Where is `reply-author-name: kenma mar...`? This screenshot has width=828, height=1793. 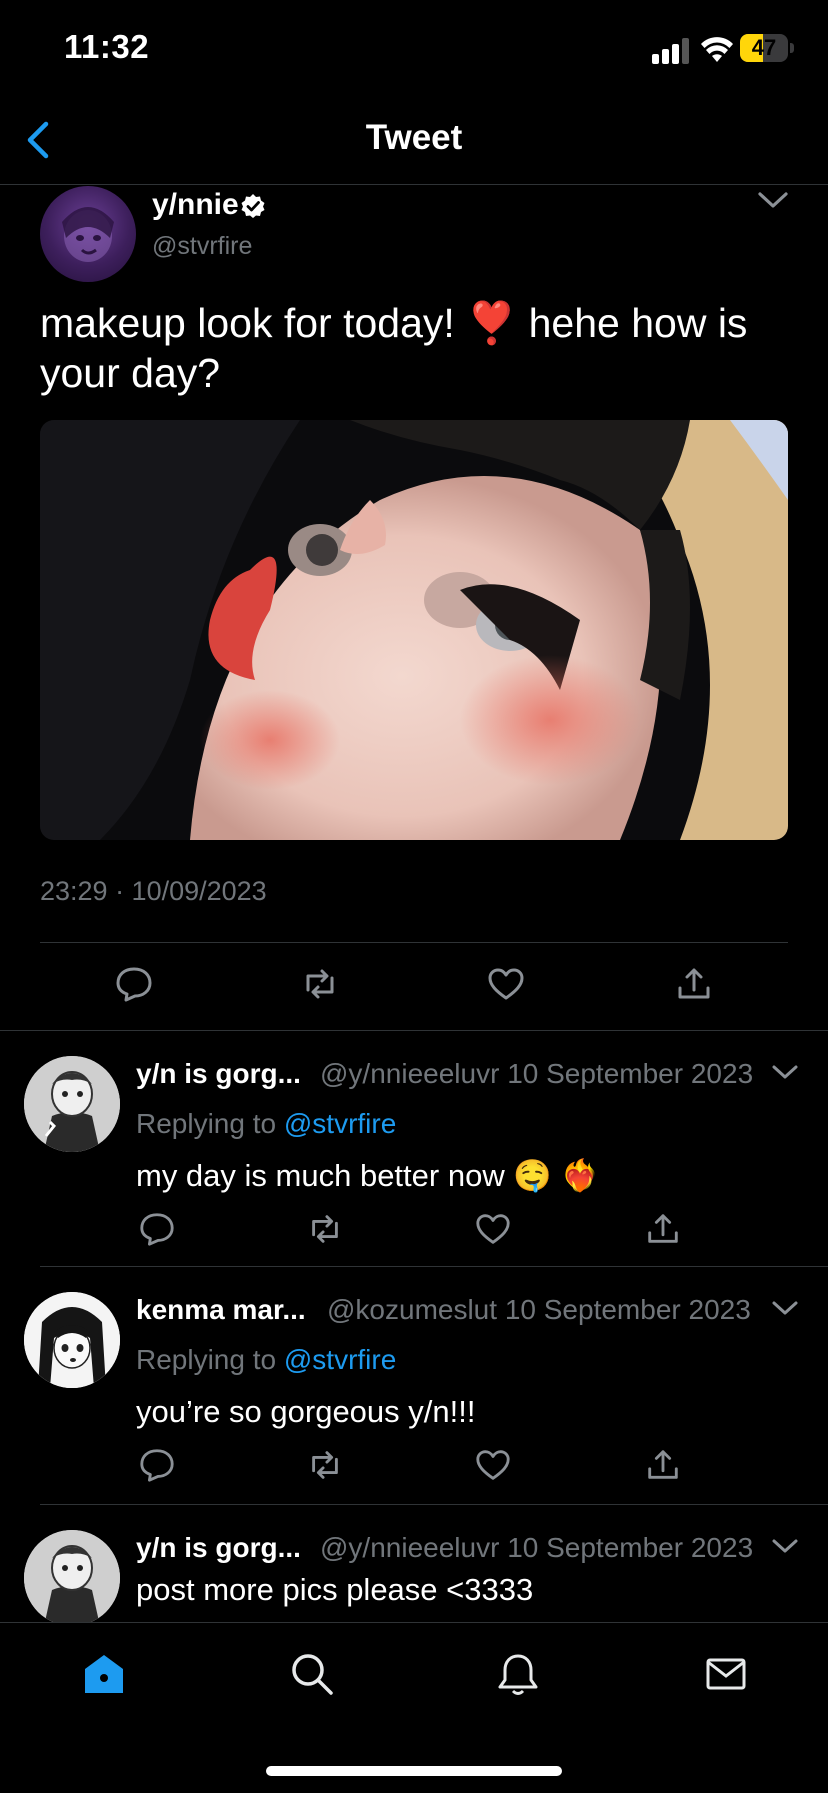
reply-author-name: kenma mar... is located at coordinates (221, 1310).